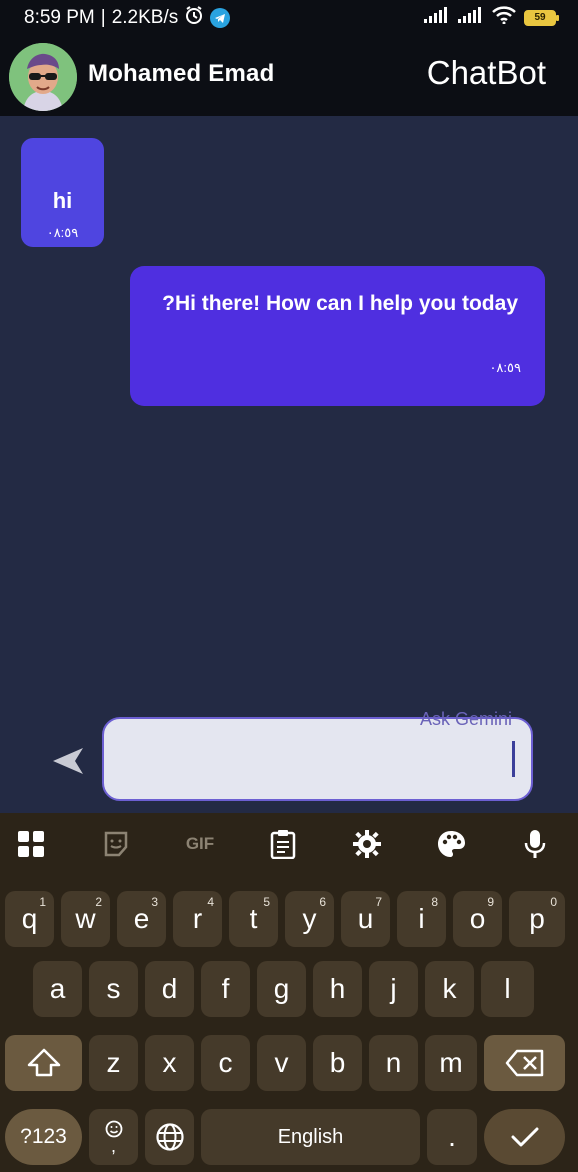  Describe the element at coordinates (59, 17) in the screenshot. I see `status-time: 8:59 PM` at that location.